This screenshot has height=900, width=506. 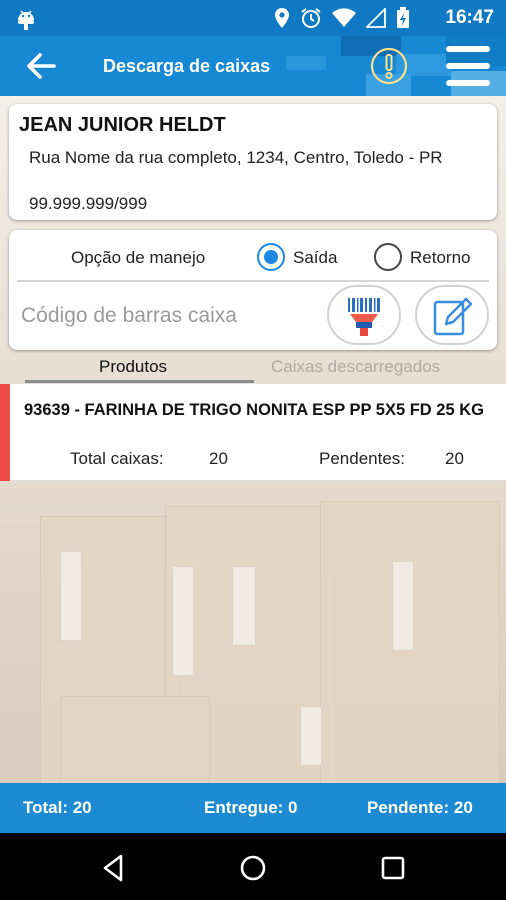 I want to click on summary-delivered: Entregue: 0, so click(x=251, y=807).